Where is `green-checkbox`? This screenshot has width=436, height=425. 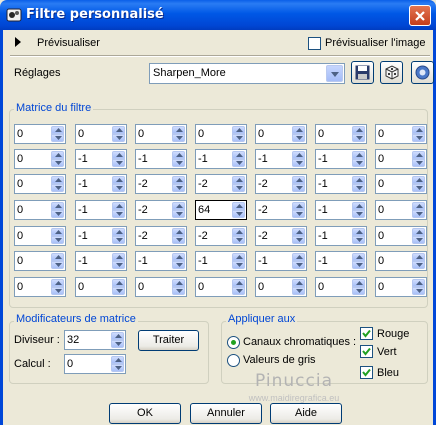 green-checkbox is located at coordinates (366, 351).